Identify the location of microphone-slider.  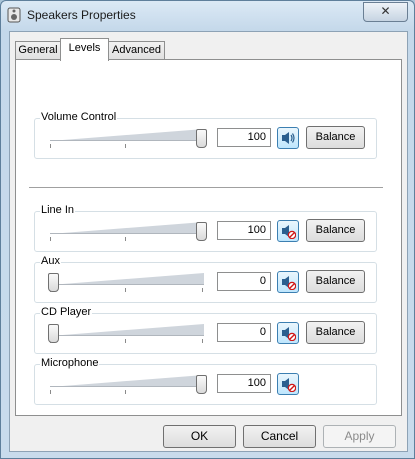
(128, 384).